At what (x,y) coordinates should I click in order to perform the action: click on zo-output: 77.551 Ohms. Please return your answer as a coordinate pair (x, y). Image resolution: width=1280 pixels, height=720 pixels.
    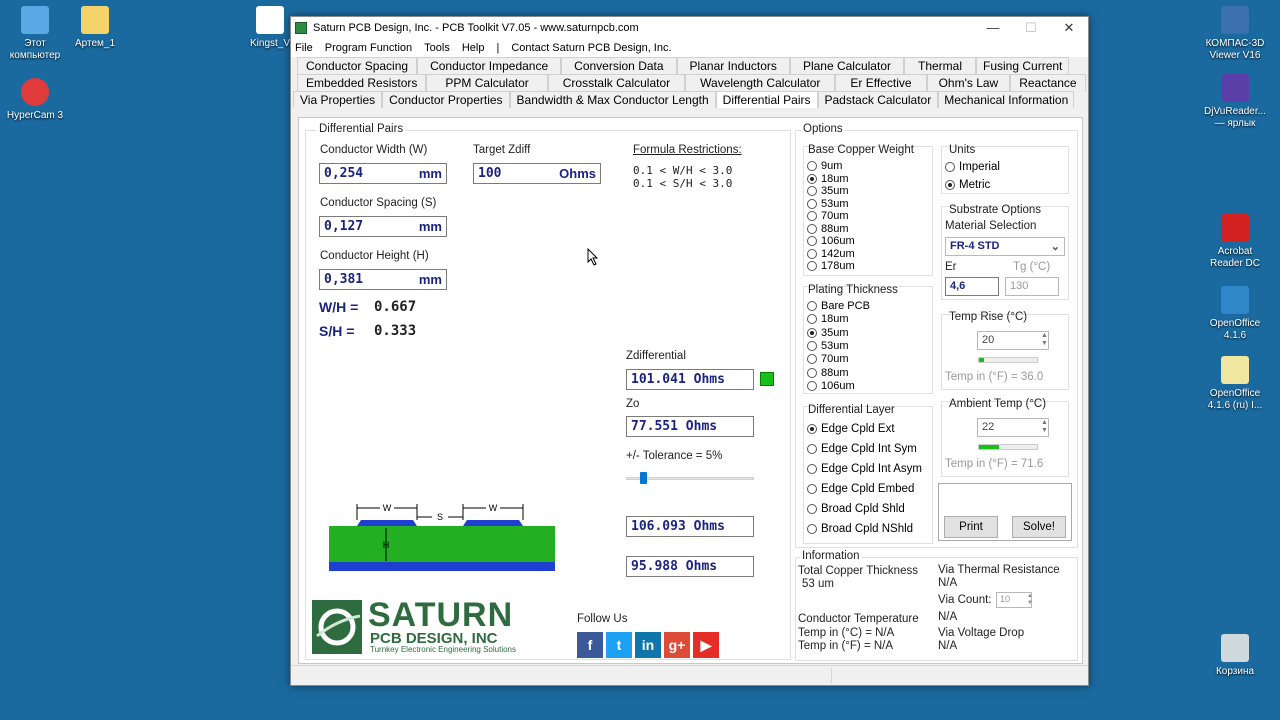
    Looking at the image, I should click on (690, 426).